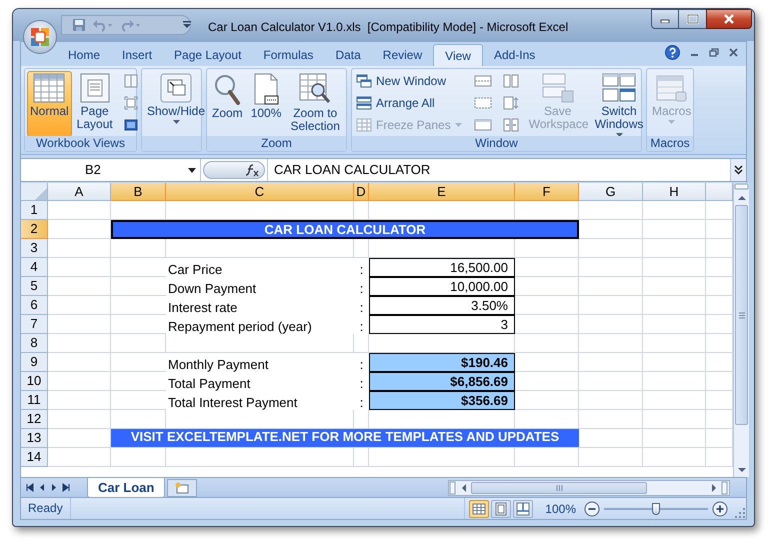 This screenshot has height=548, width=775. I want to click on row-header: 2, so click(34, 229).